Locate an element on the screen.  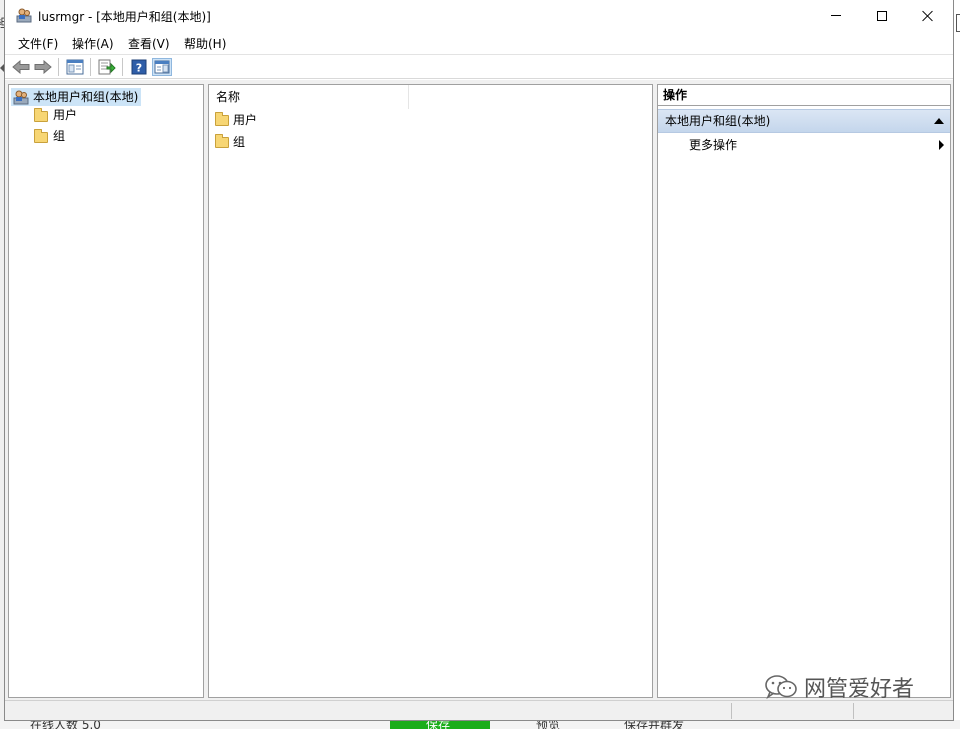
help-button: ? is located at coordinates (139, 67).